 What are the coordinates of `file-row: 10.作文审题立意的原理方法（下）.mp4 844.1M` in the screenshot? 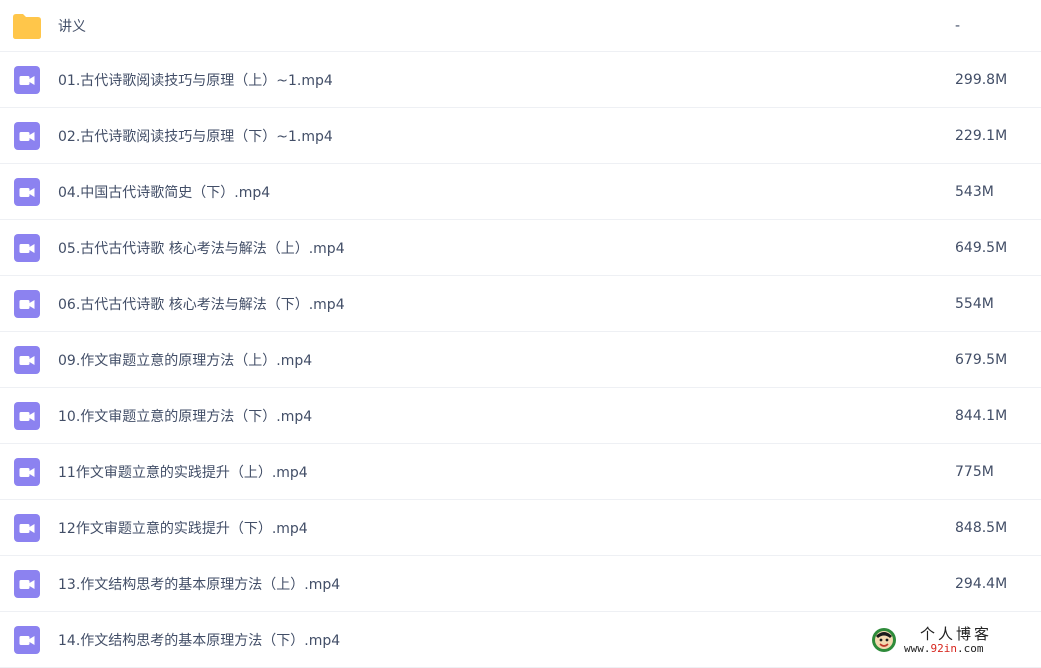 It's located at (520, 416).